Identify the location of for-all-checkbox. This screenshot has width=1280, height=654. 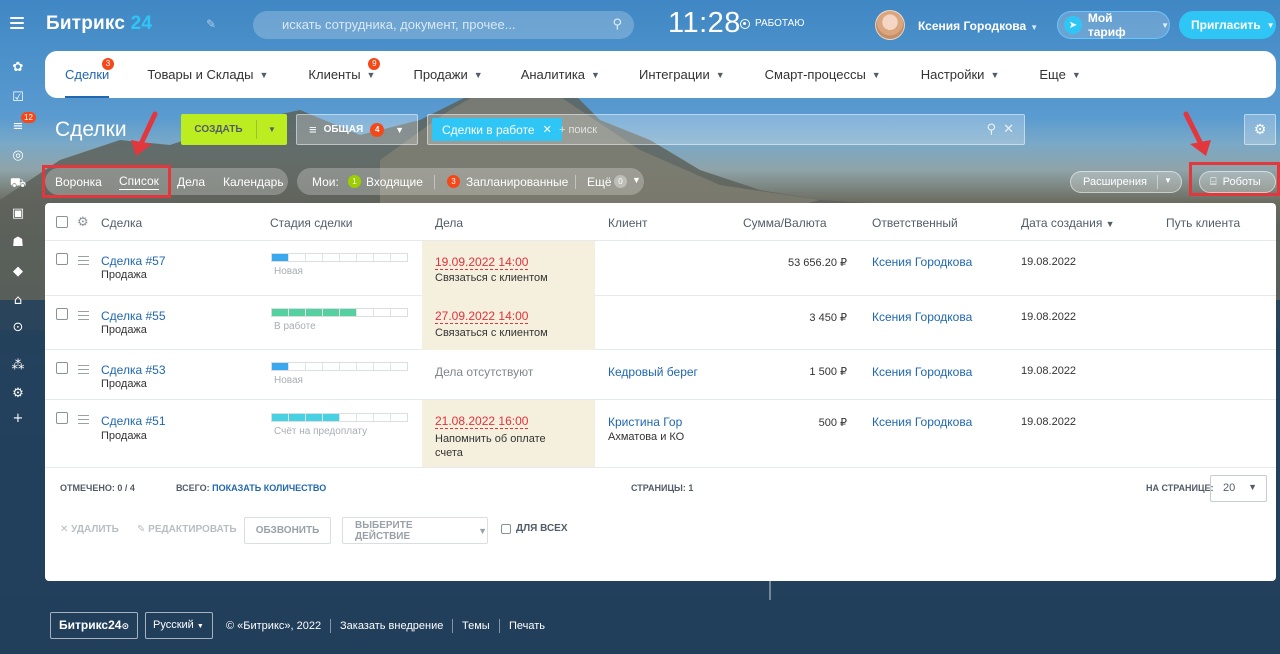
(506, 528).